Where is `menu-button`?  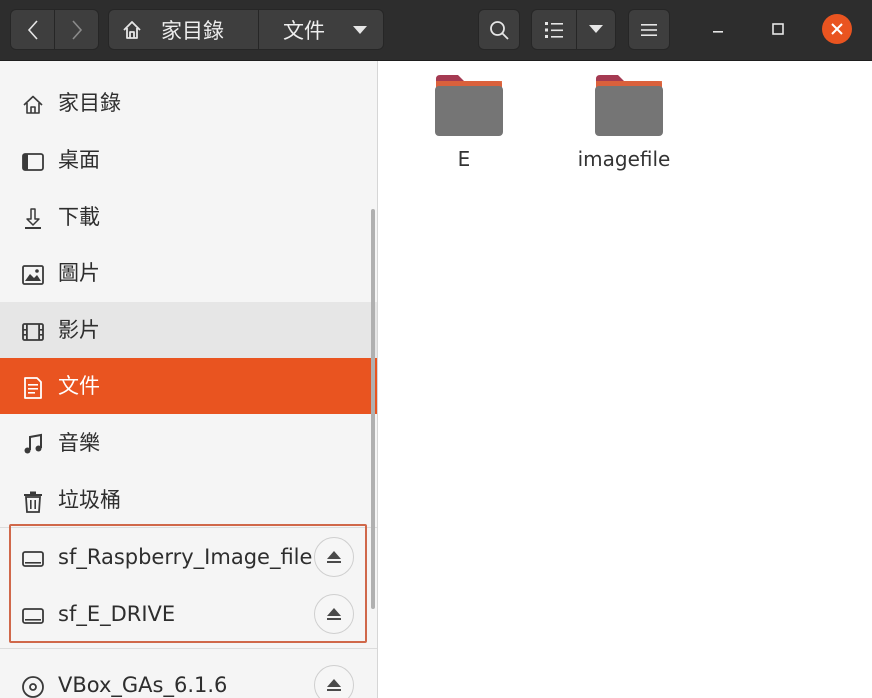 menu-button is located at coordinates (649, 29).